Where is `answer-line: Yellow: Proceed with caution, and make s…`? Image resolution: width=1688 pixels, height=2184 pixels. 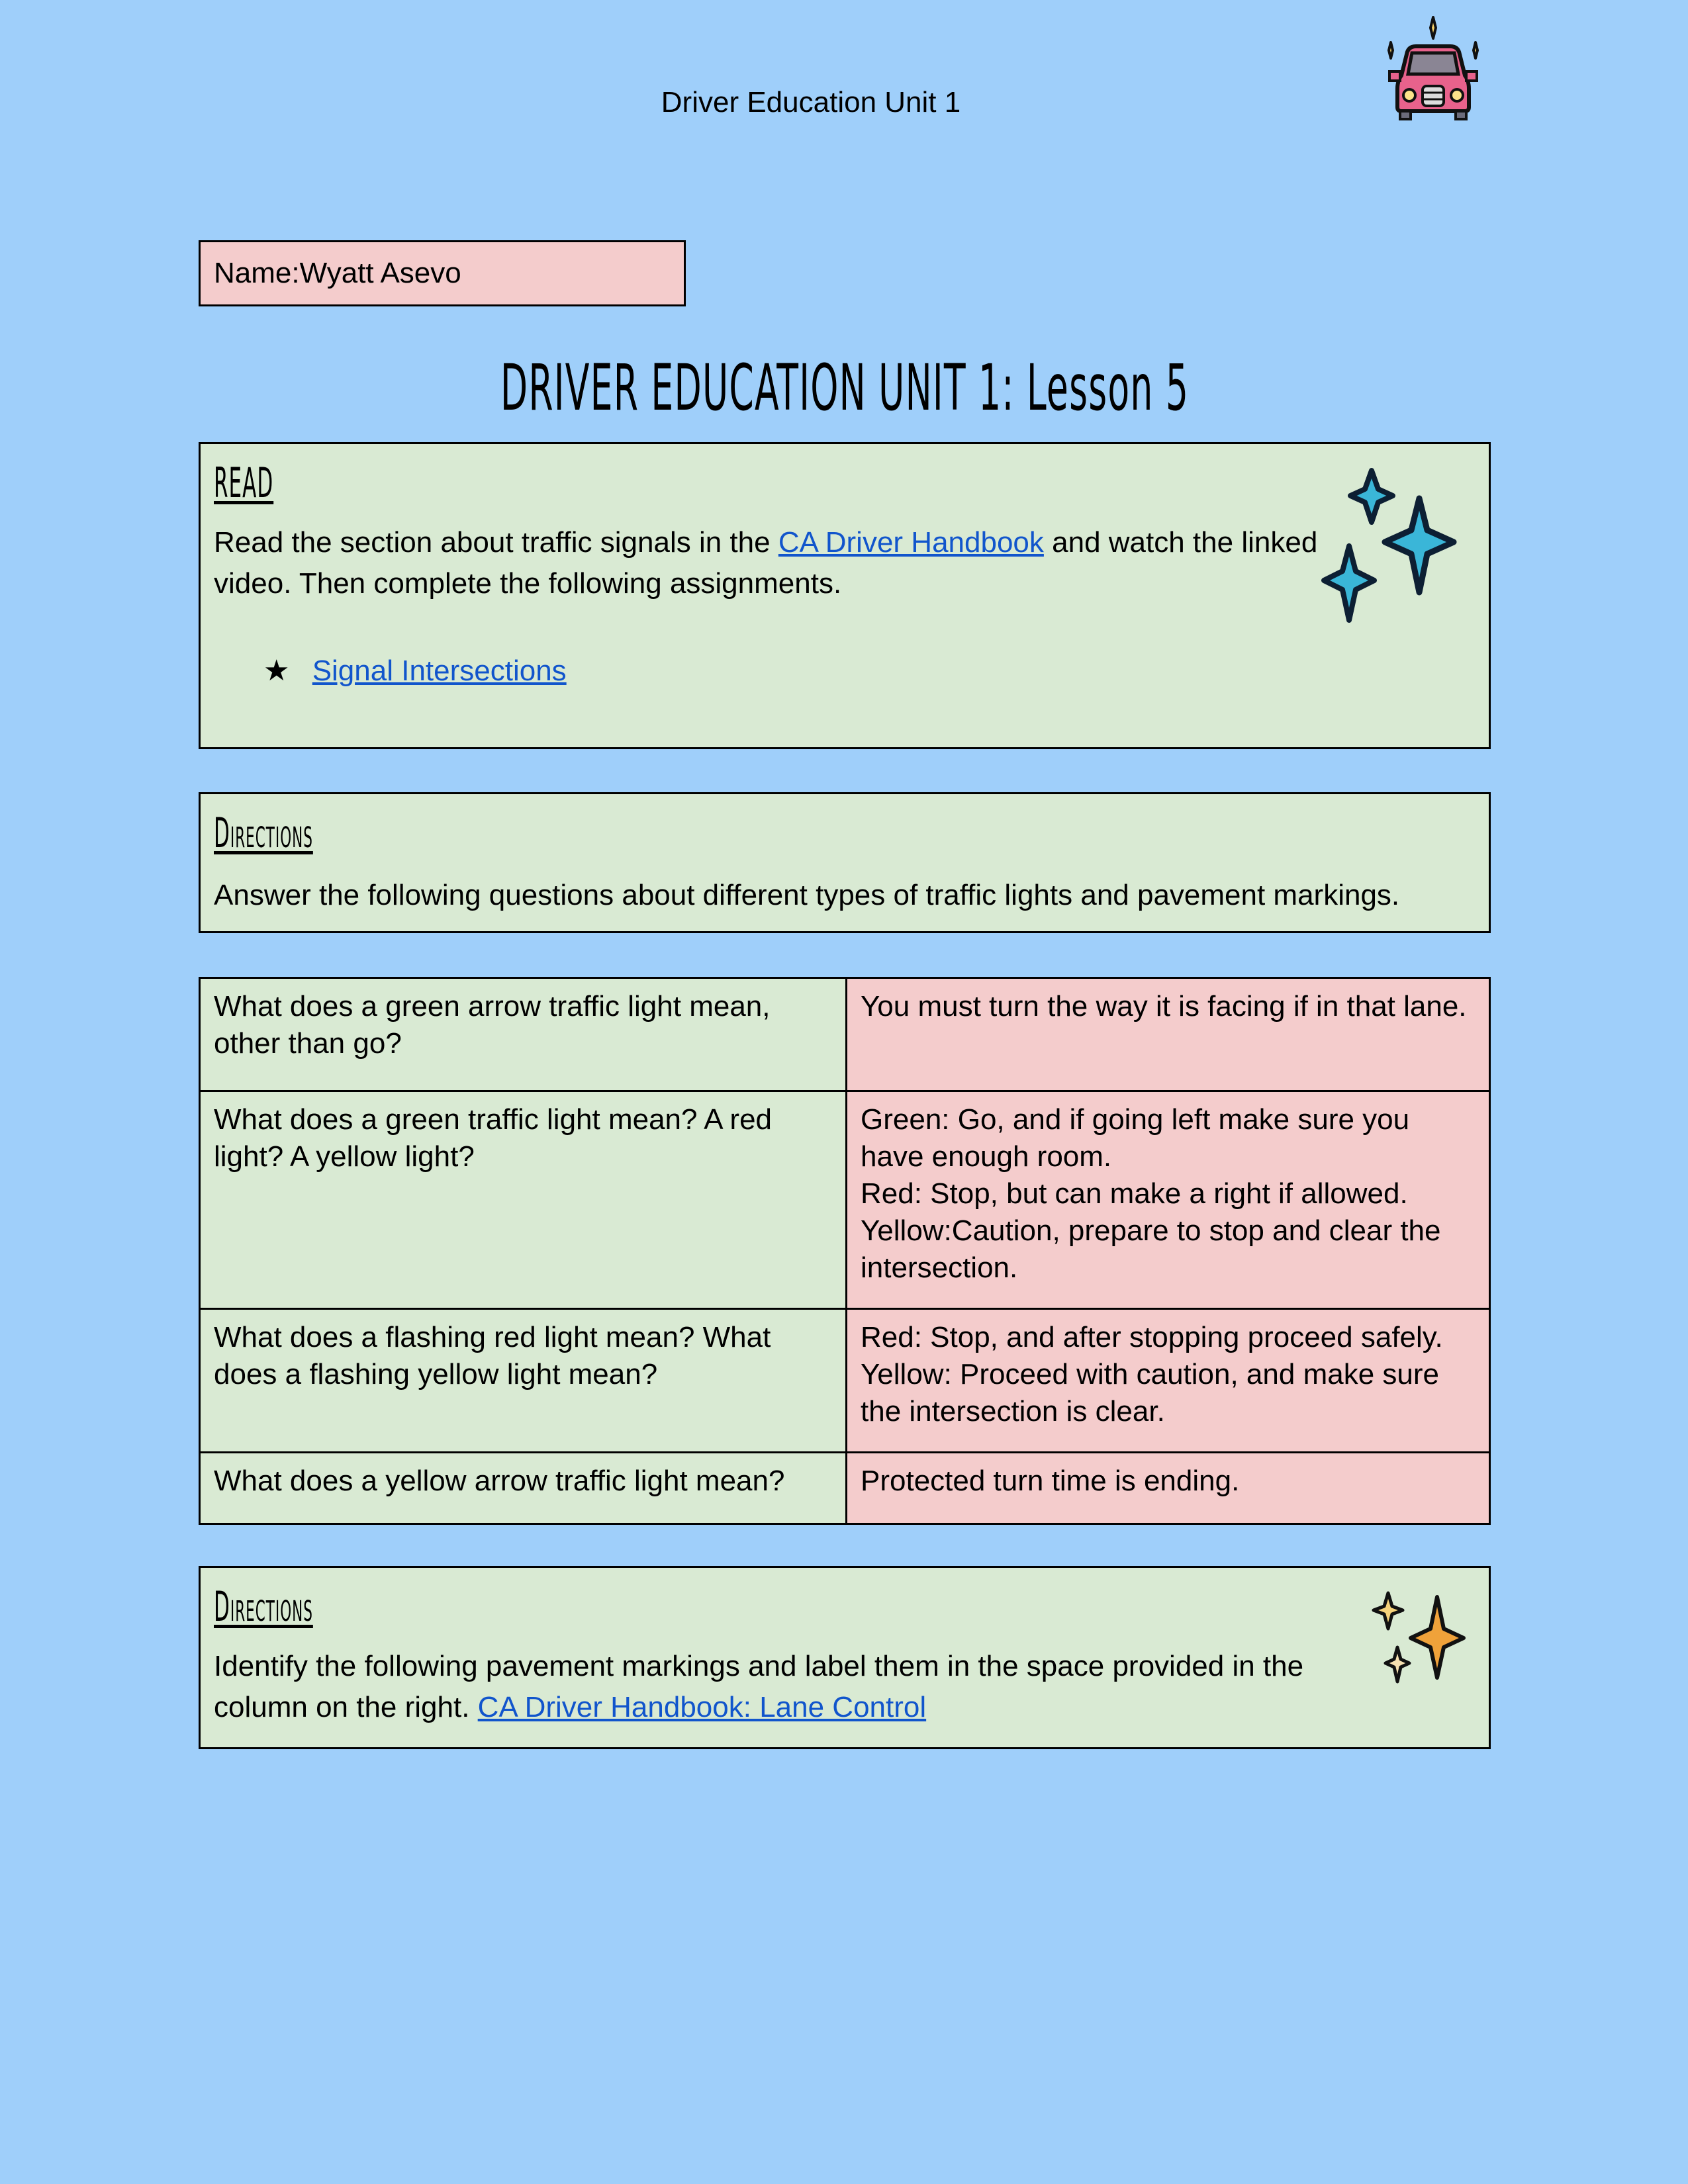
answer-line: Yellow: Proceed with caution, and make s… is located at coordinates (1150, 1393).